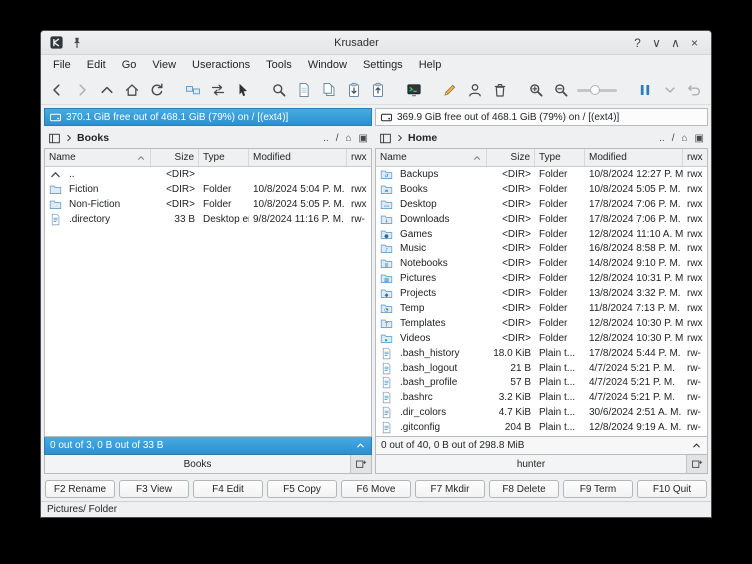  Describe the element at coordinates (164, 65) in the screenshot. I see `menu-view: View` at that location.